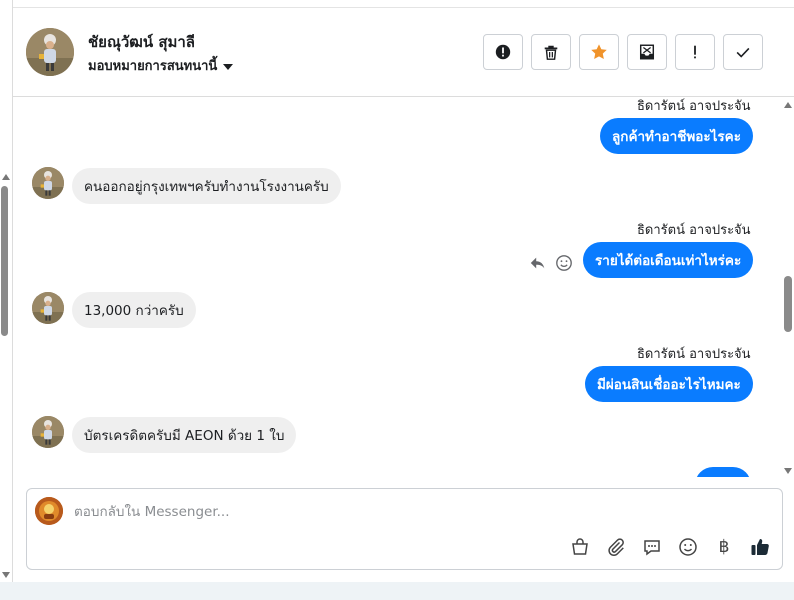  I want to click on payment-button: ฿, so click(724, 547).